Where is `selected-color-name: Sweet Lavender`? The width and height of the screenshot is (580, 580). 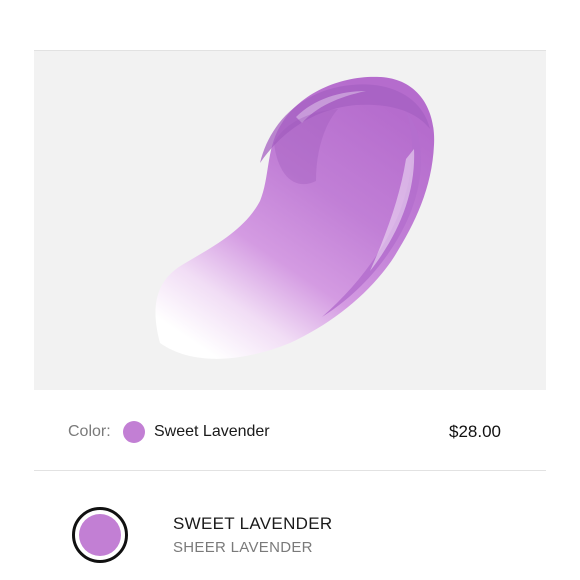
selected-color-name: Sweet Lavender is located at coordinates (212, 431).